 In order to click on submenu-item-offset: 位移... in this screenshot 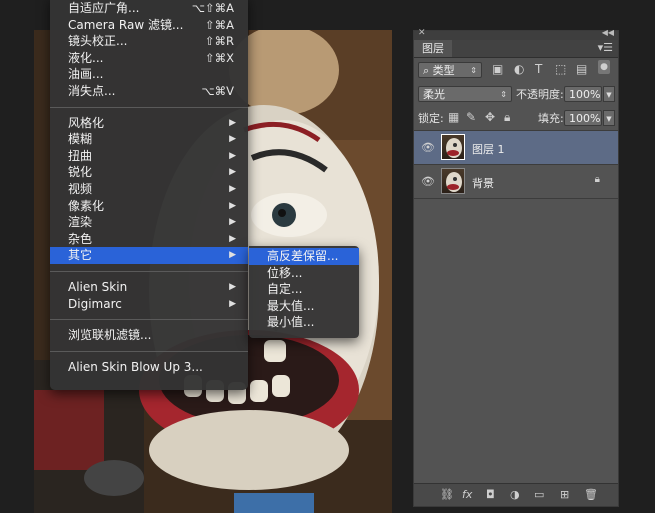, I will do `click(304, 273)`.